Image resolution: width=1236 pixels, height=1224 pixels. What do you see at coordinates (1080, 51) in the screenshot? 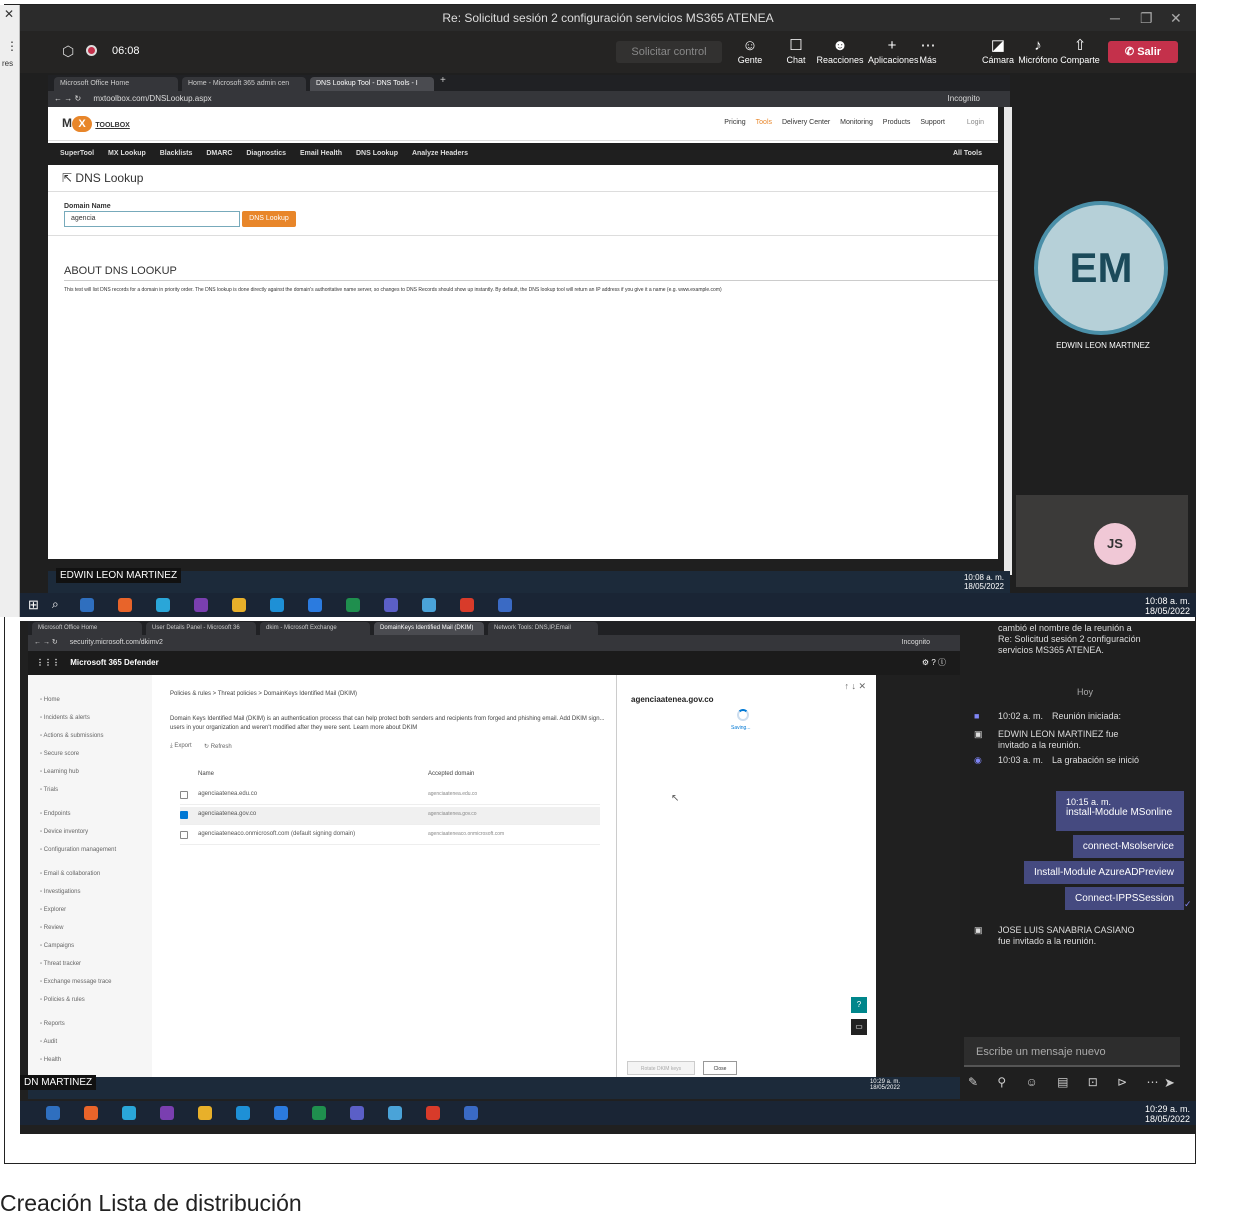
I see `toolbar-comparte-button: ⇧ Comparte` at bounding box center [1080, 51].